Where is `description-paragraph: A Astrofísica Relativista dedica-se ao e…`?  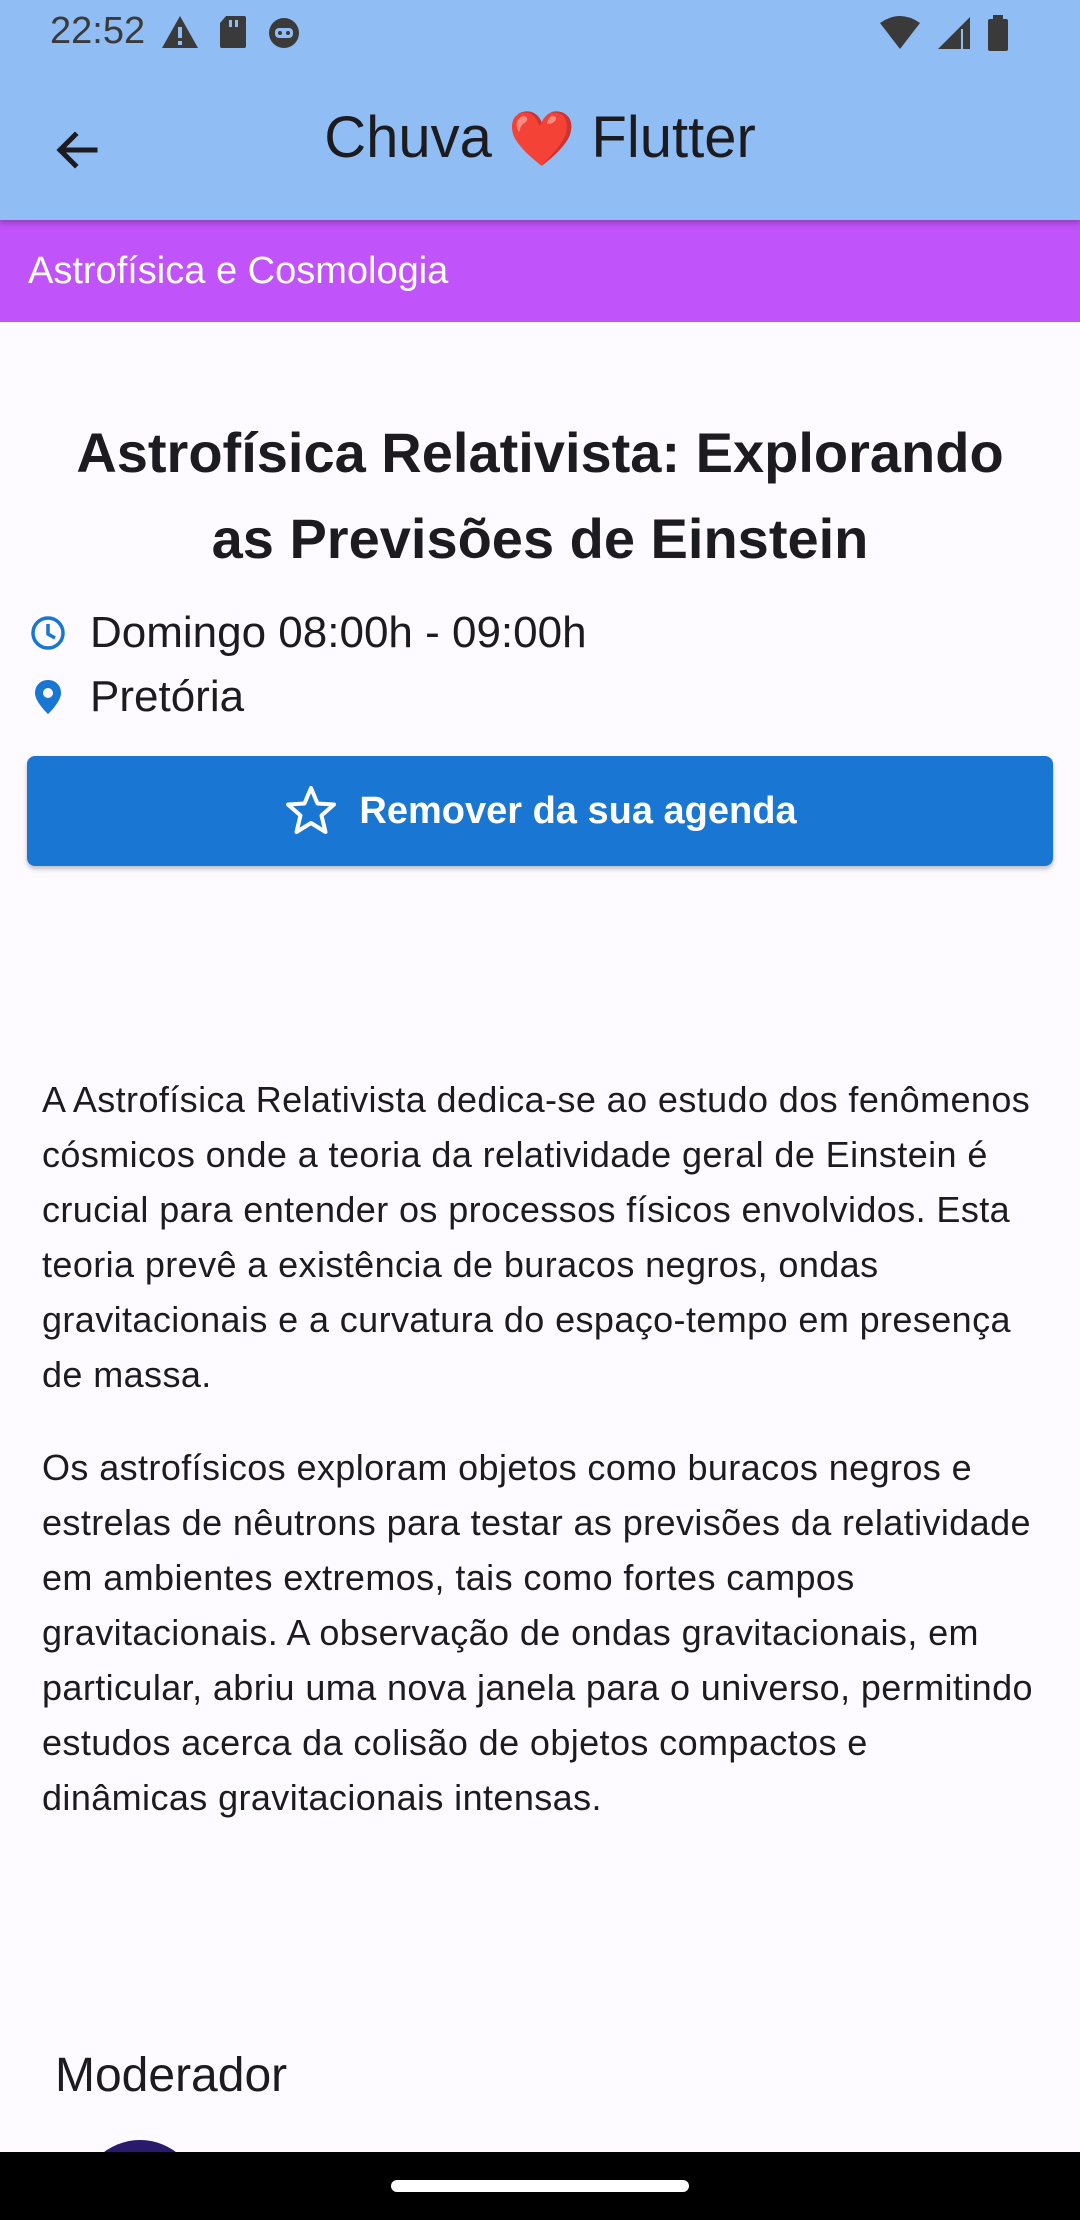
description-paragraph: A Astrofísica Relativista dedica-se ao e… is located at coordinates (536, 1237).